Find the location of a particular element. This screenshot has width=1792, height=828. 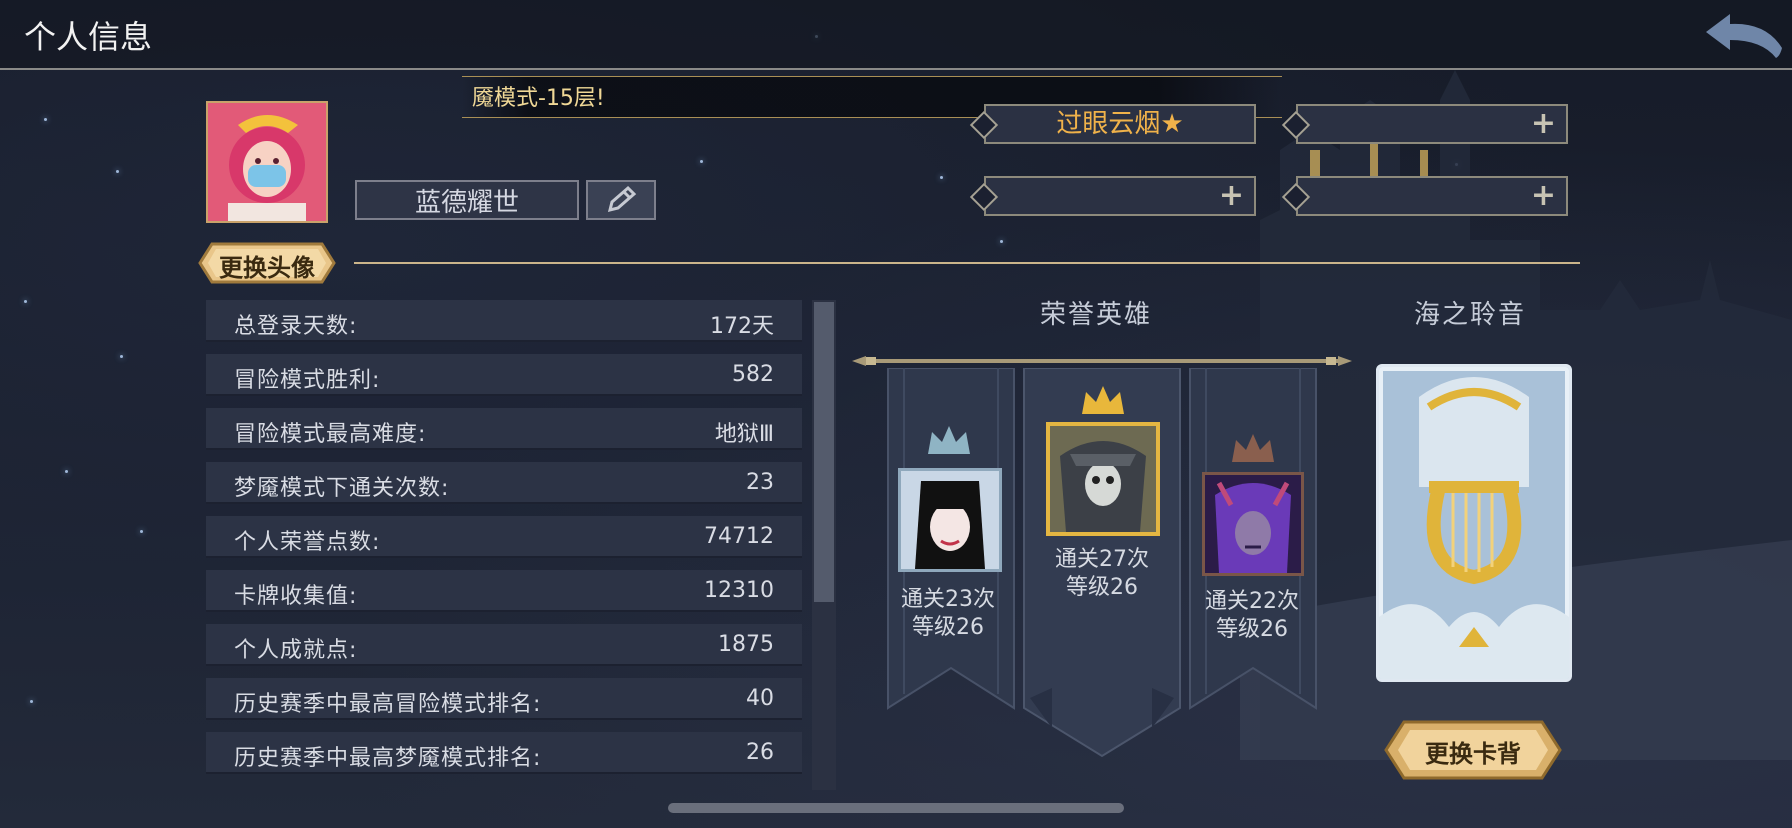

stat-label: 个人成就点: is located at coordinates (296, 650).